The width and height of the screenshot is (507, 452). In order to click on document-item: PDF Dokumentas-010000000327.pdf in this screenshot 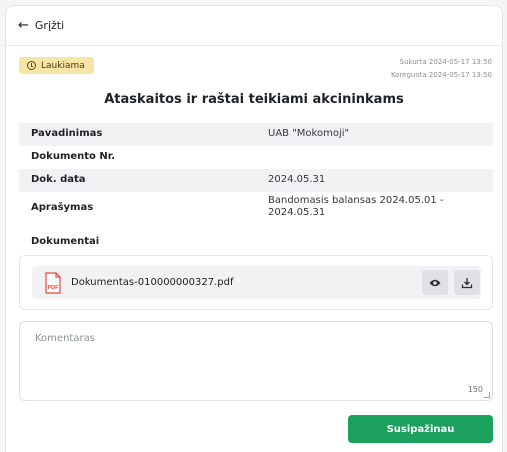, I will do `click(256, 282)`.